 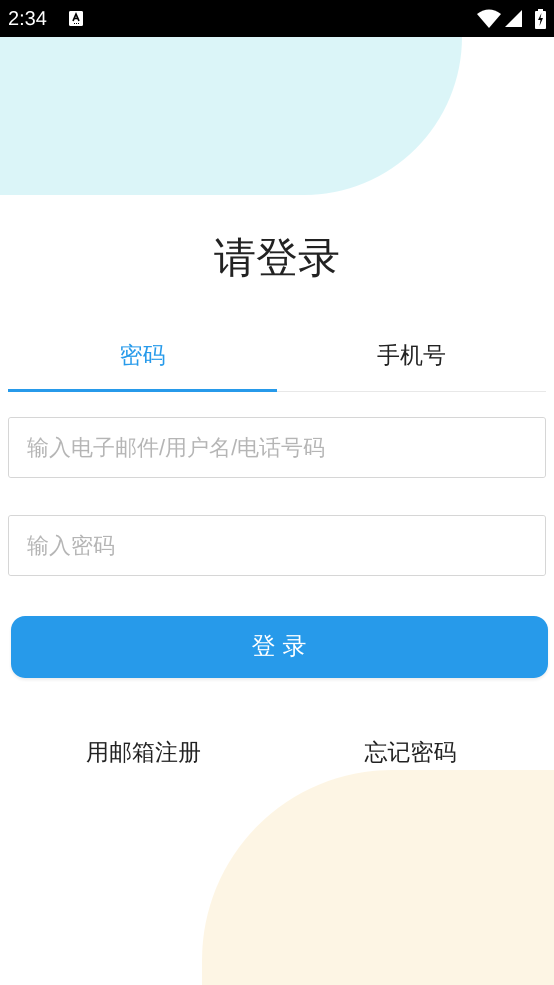 I want to click on signal-icon, so click(x=513, y=18).